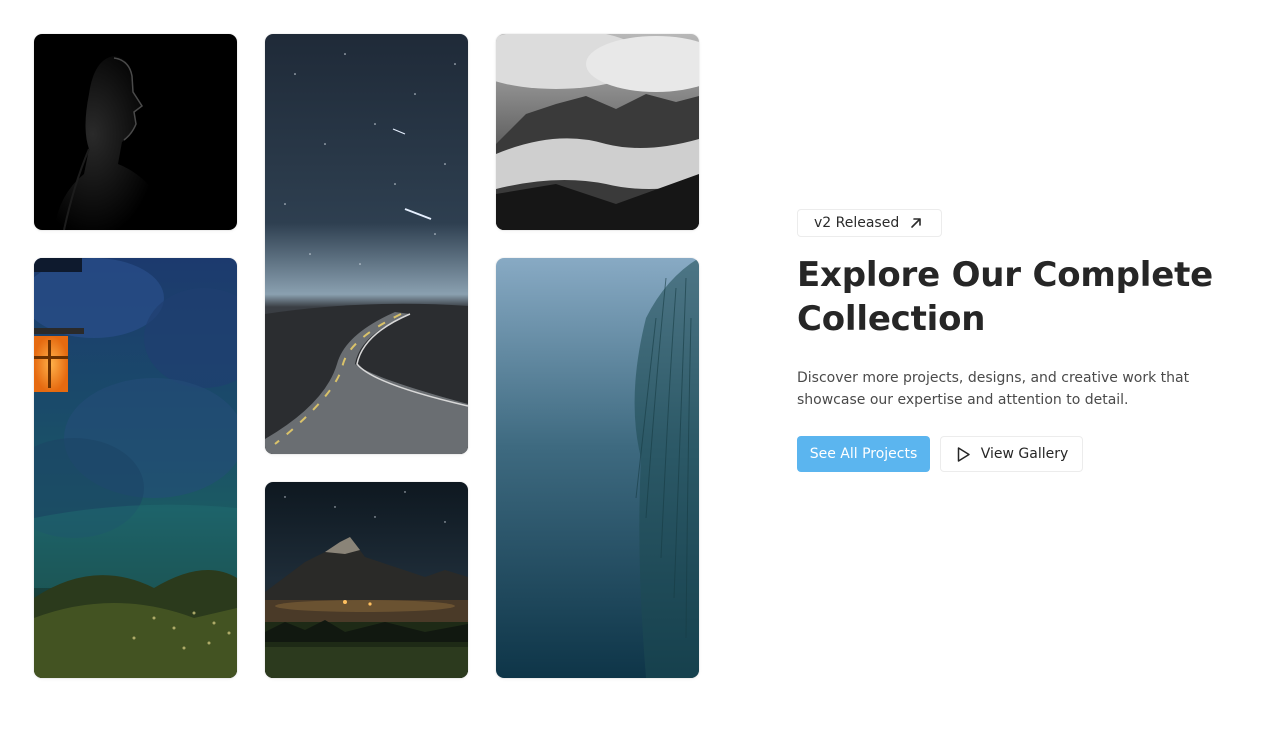 The height and width of the screenshot is (736, 1280). I want to click on release-badge: v2 Released, so click(870, 223).